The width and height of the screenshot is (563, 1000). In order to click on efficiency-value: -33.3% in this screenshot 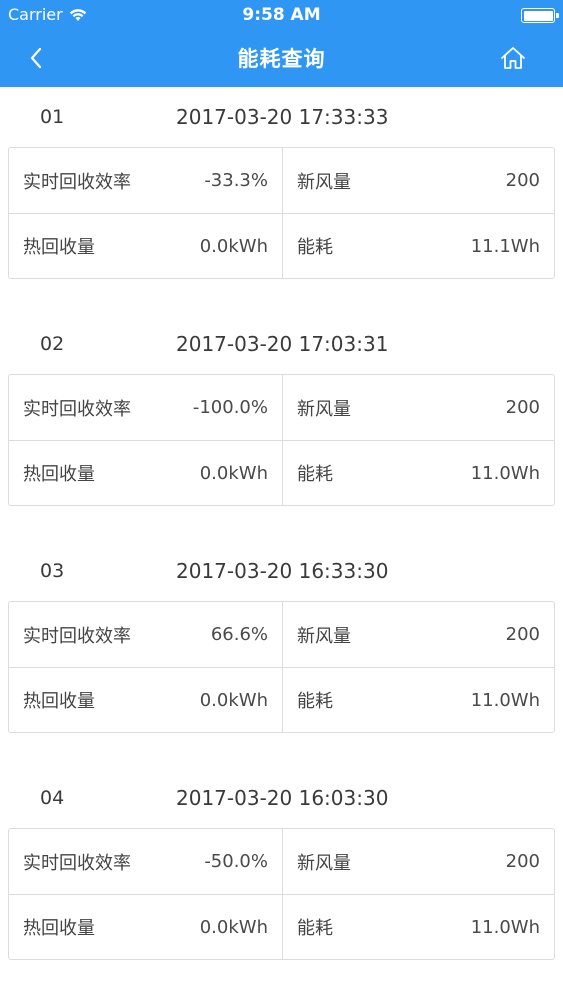, I will do `click(236, 180)`.